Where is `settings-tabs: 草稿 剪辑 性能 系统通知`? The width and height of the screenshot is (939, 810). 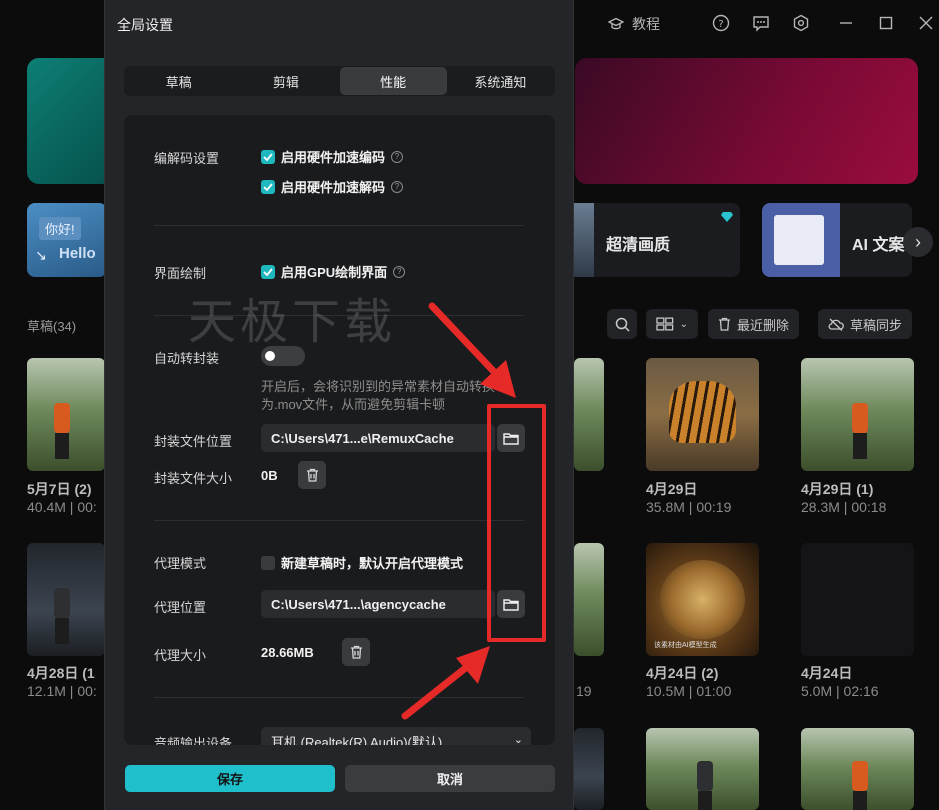
settings-tabs: 草稿 剪辑 性能 系统通知 is located at coordinates (339, 81).